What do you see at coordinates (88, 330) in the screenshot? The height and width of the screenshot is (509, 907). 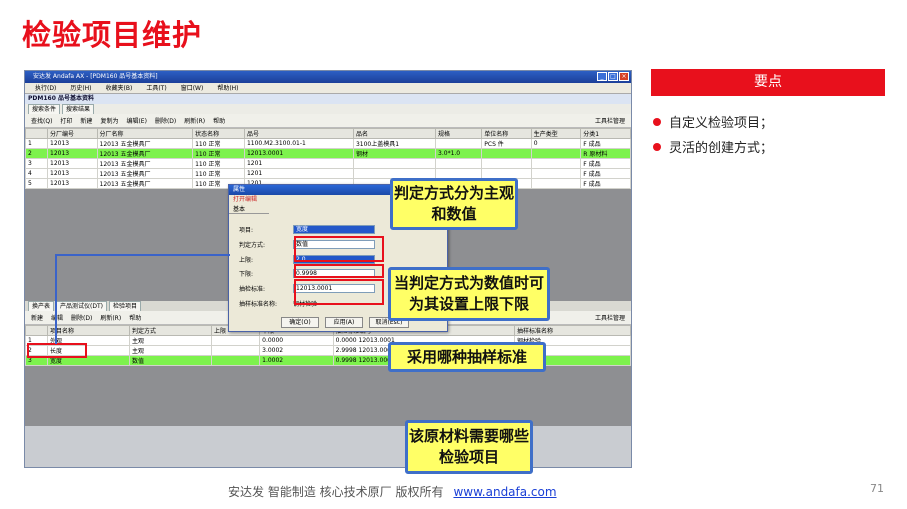 I see `col-header: 项目名称` at bounding box center [88, 330].